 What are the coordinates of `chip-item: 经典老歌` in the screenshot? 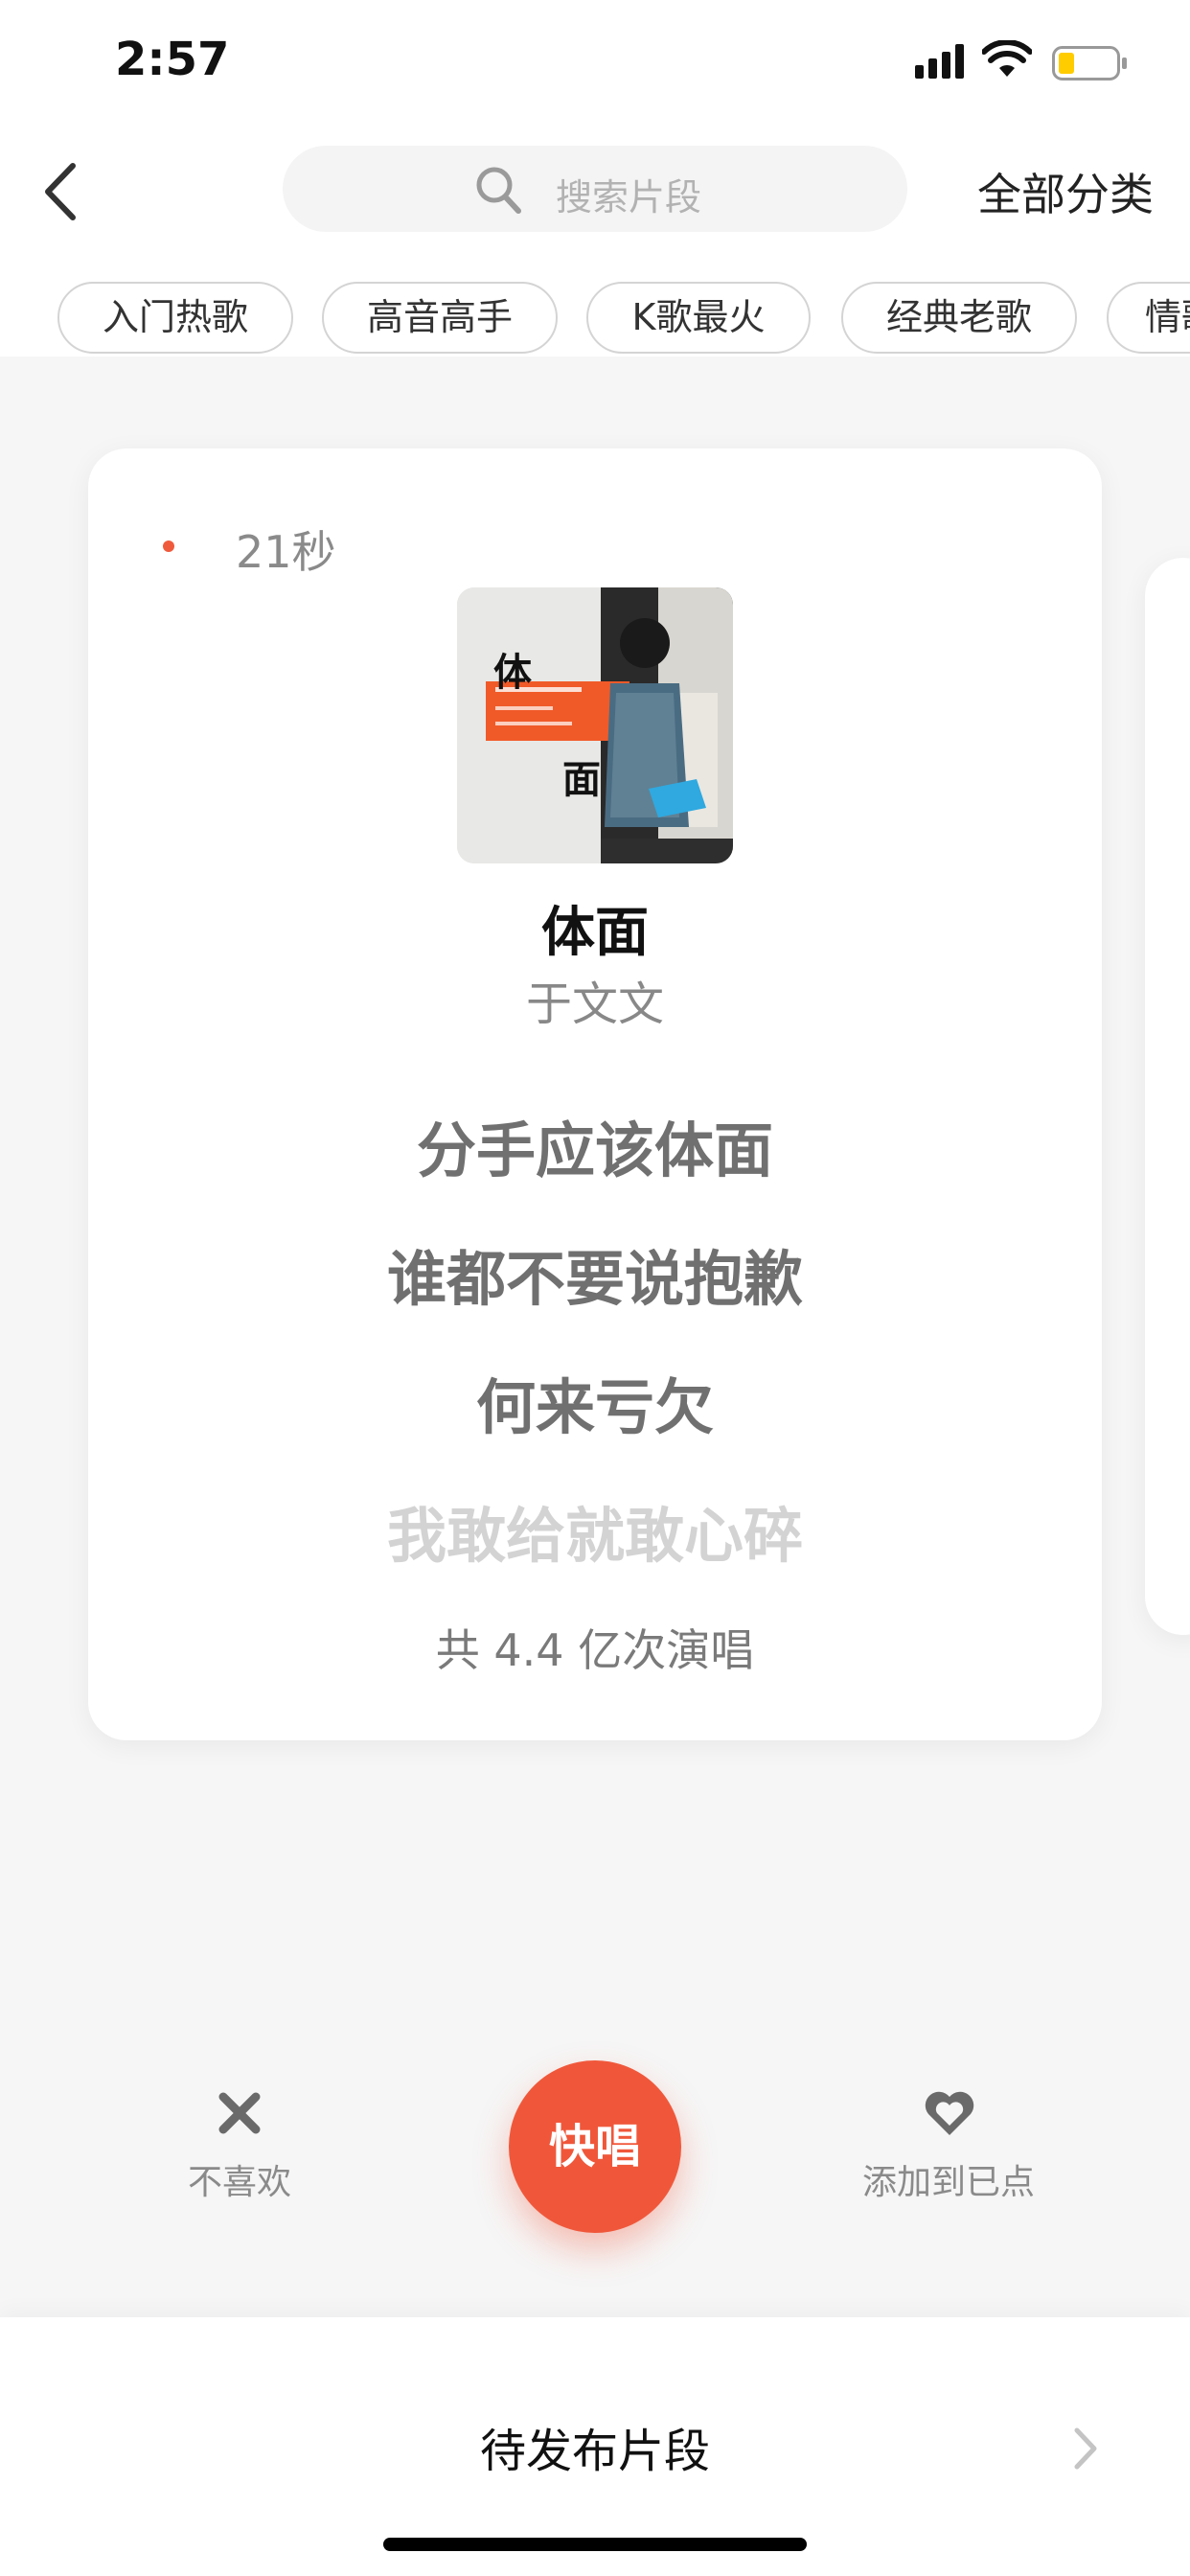 It's located at (959, 318).